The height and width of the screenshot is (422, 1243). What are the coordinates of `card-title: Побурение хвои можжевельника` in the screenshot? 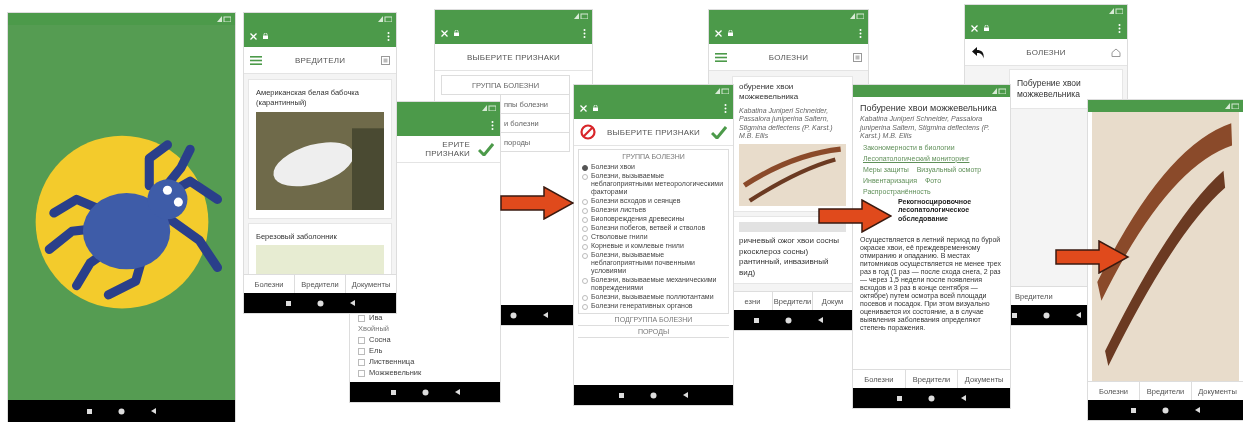 It's located at (1066, 89).